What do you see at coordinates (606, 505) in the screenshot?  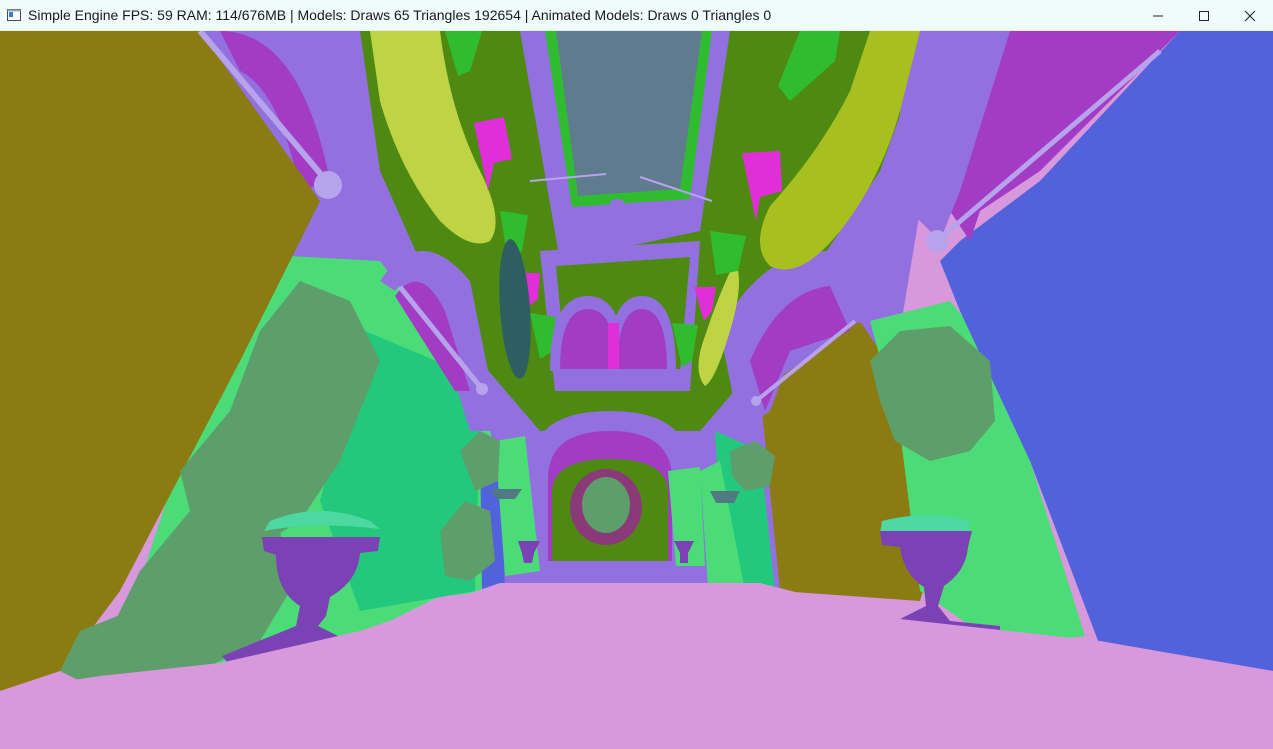 I see `far-wreath-ivy` at bounding box center [606, 505].